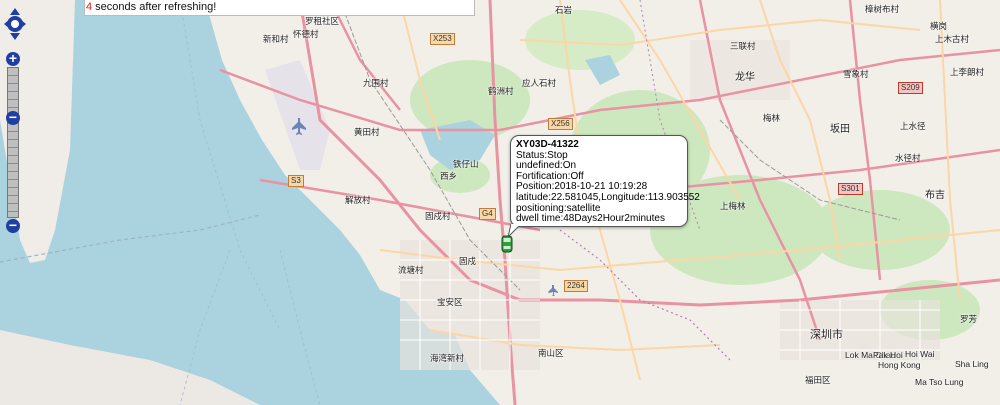  What do you see at coordinates (279, 8) in the screenshot?
I see `refresh-notice: 4 seconds after refreshing!` at bounding box center [279, 8].